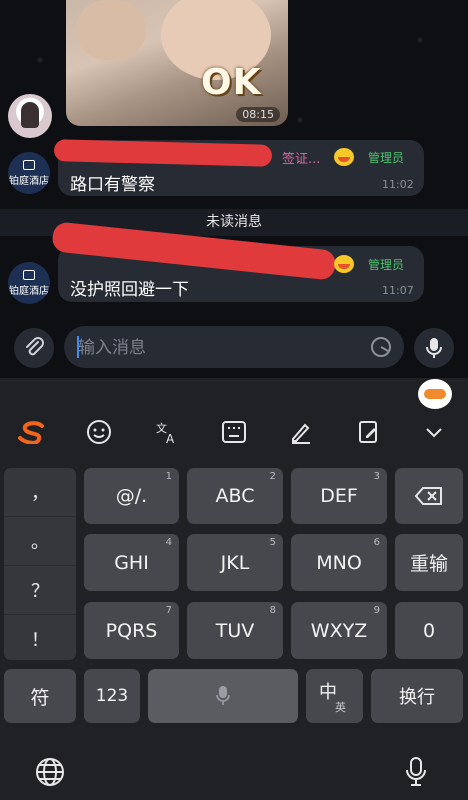 The image size is (468, 800). I want to click on key-5: JKL 5, so click(235, 562).